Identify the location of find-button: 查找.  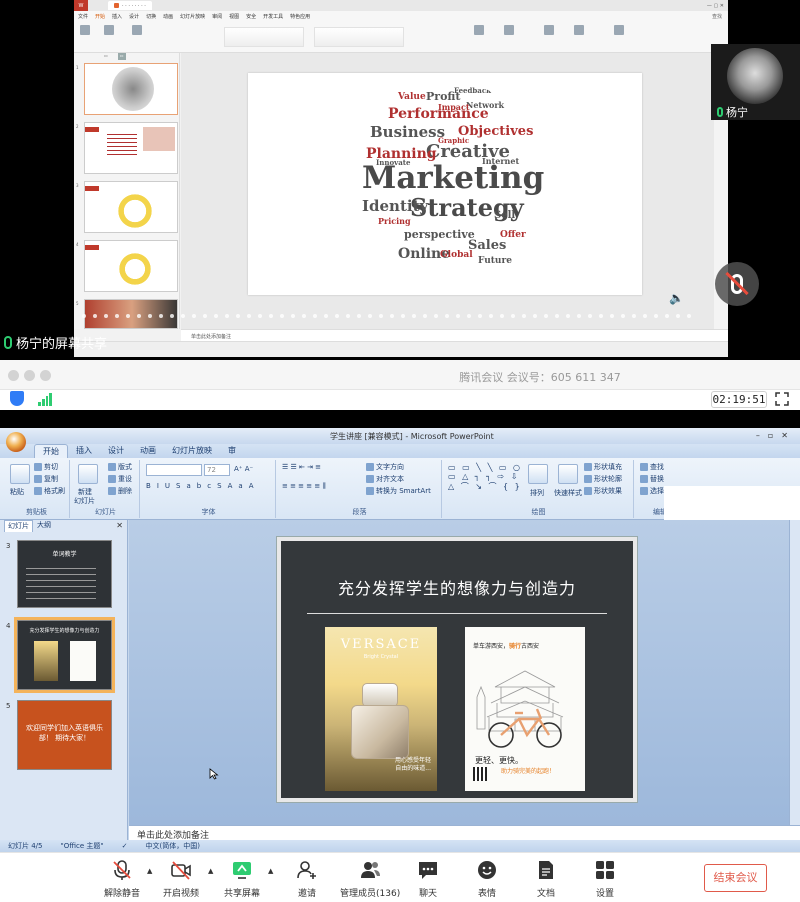
(652, 467).